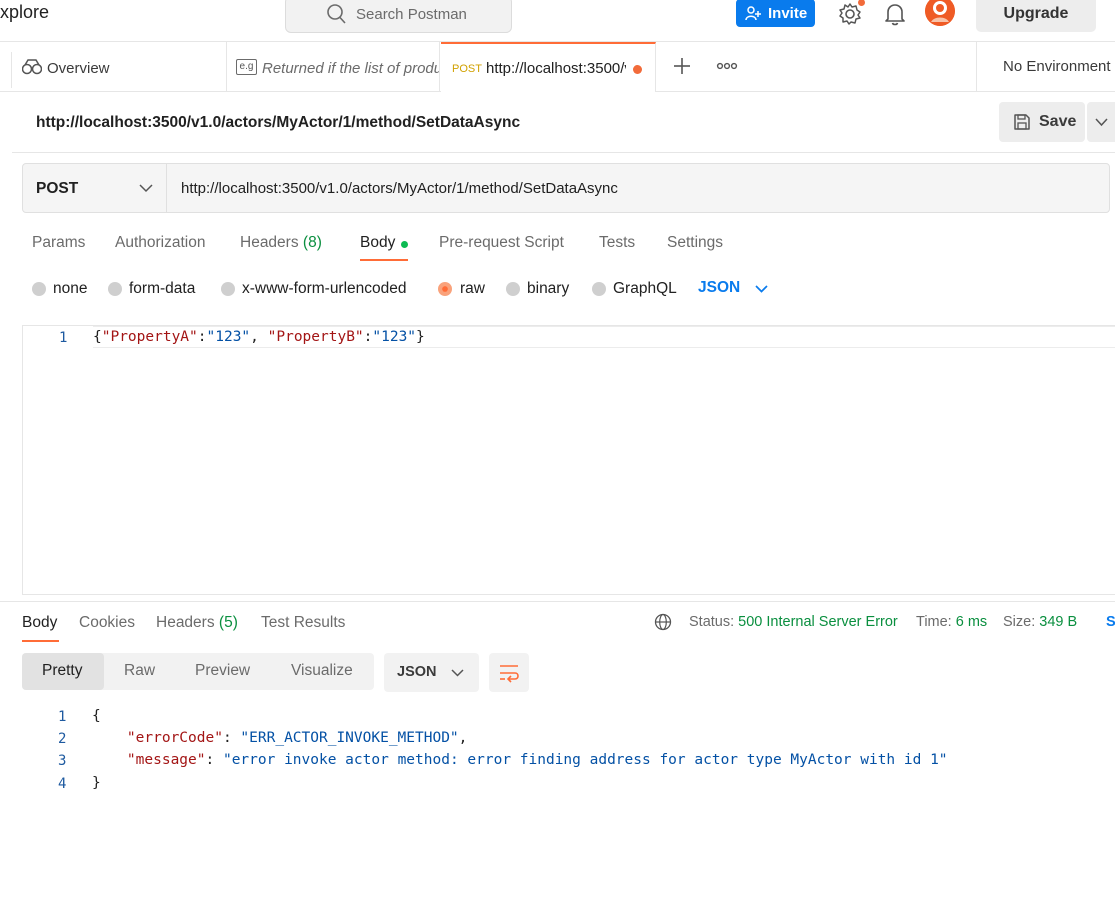 This screenshot has width=1115, height=902. I want to click on invite-label: Invite, so click(788, 13).